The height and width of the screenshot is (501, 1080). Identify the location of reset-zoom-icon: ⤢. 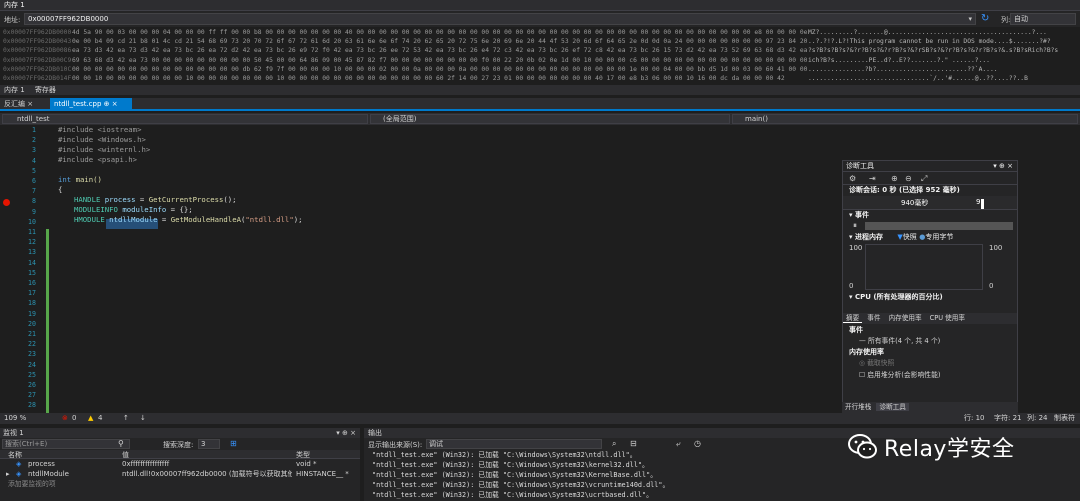
(924, 179).